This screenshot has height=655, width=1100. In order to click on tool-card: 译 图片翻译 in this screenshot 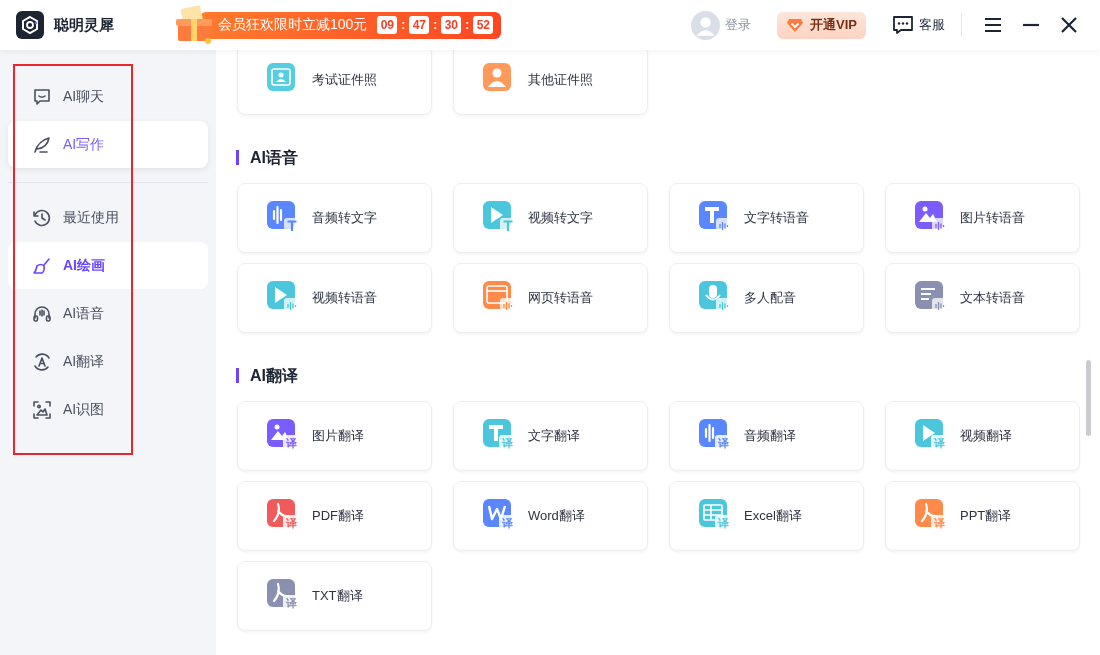, I will do `click(334, 436)`.